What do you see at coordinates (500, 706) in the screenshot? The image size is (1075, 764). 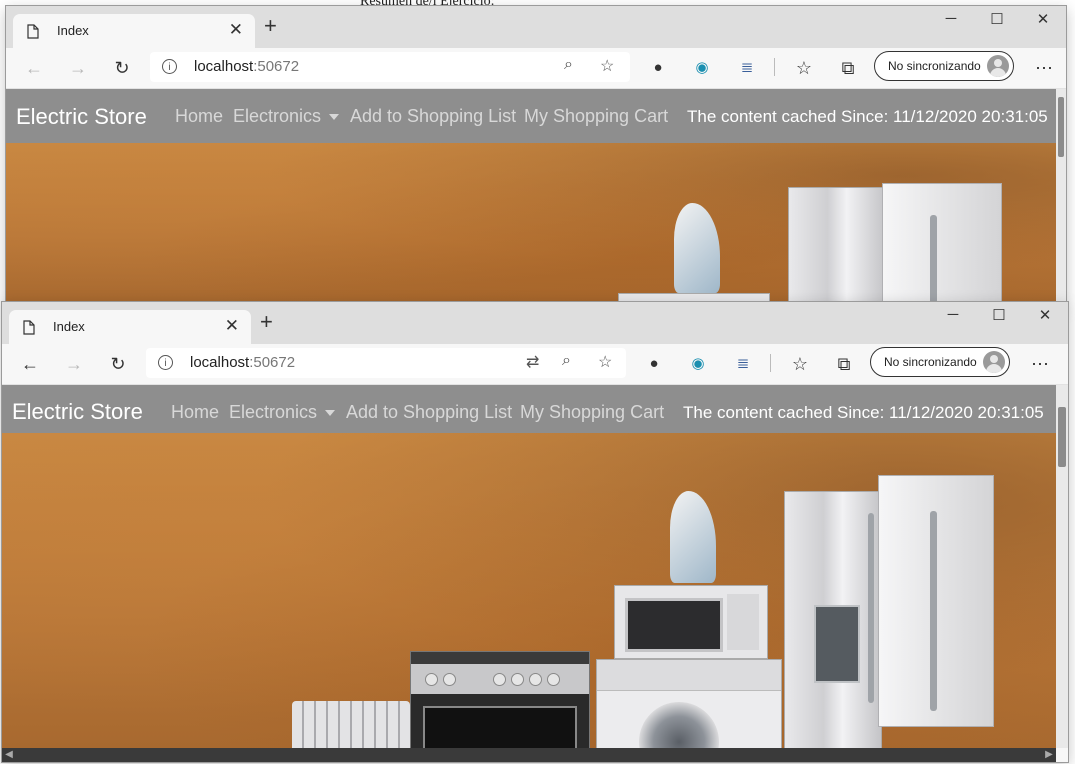 I see `oven-image` at bounding box center [500, 706].